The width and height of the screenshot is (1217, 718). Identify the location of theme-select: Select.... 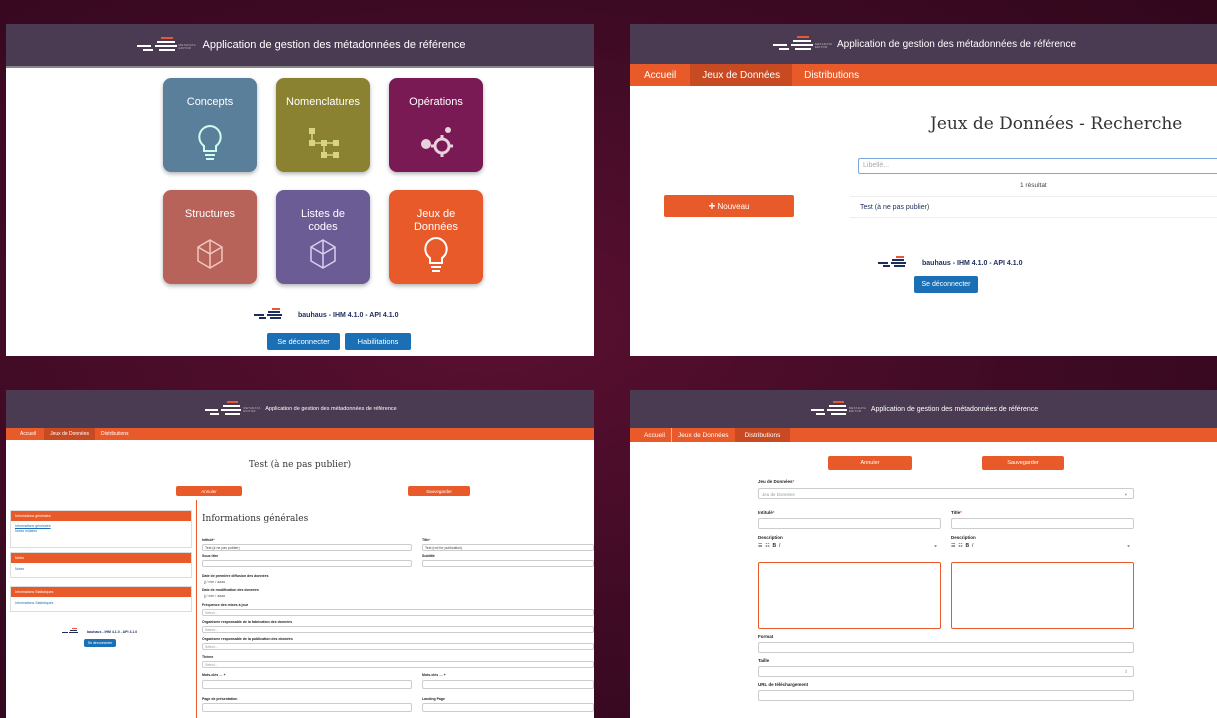
(398, 664).